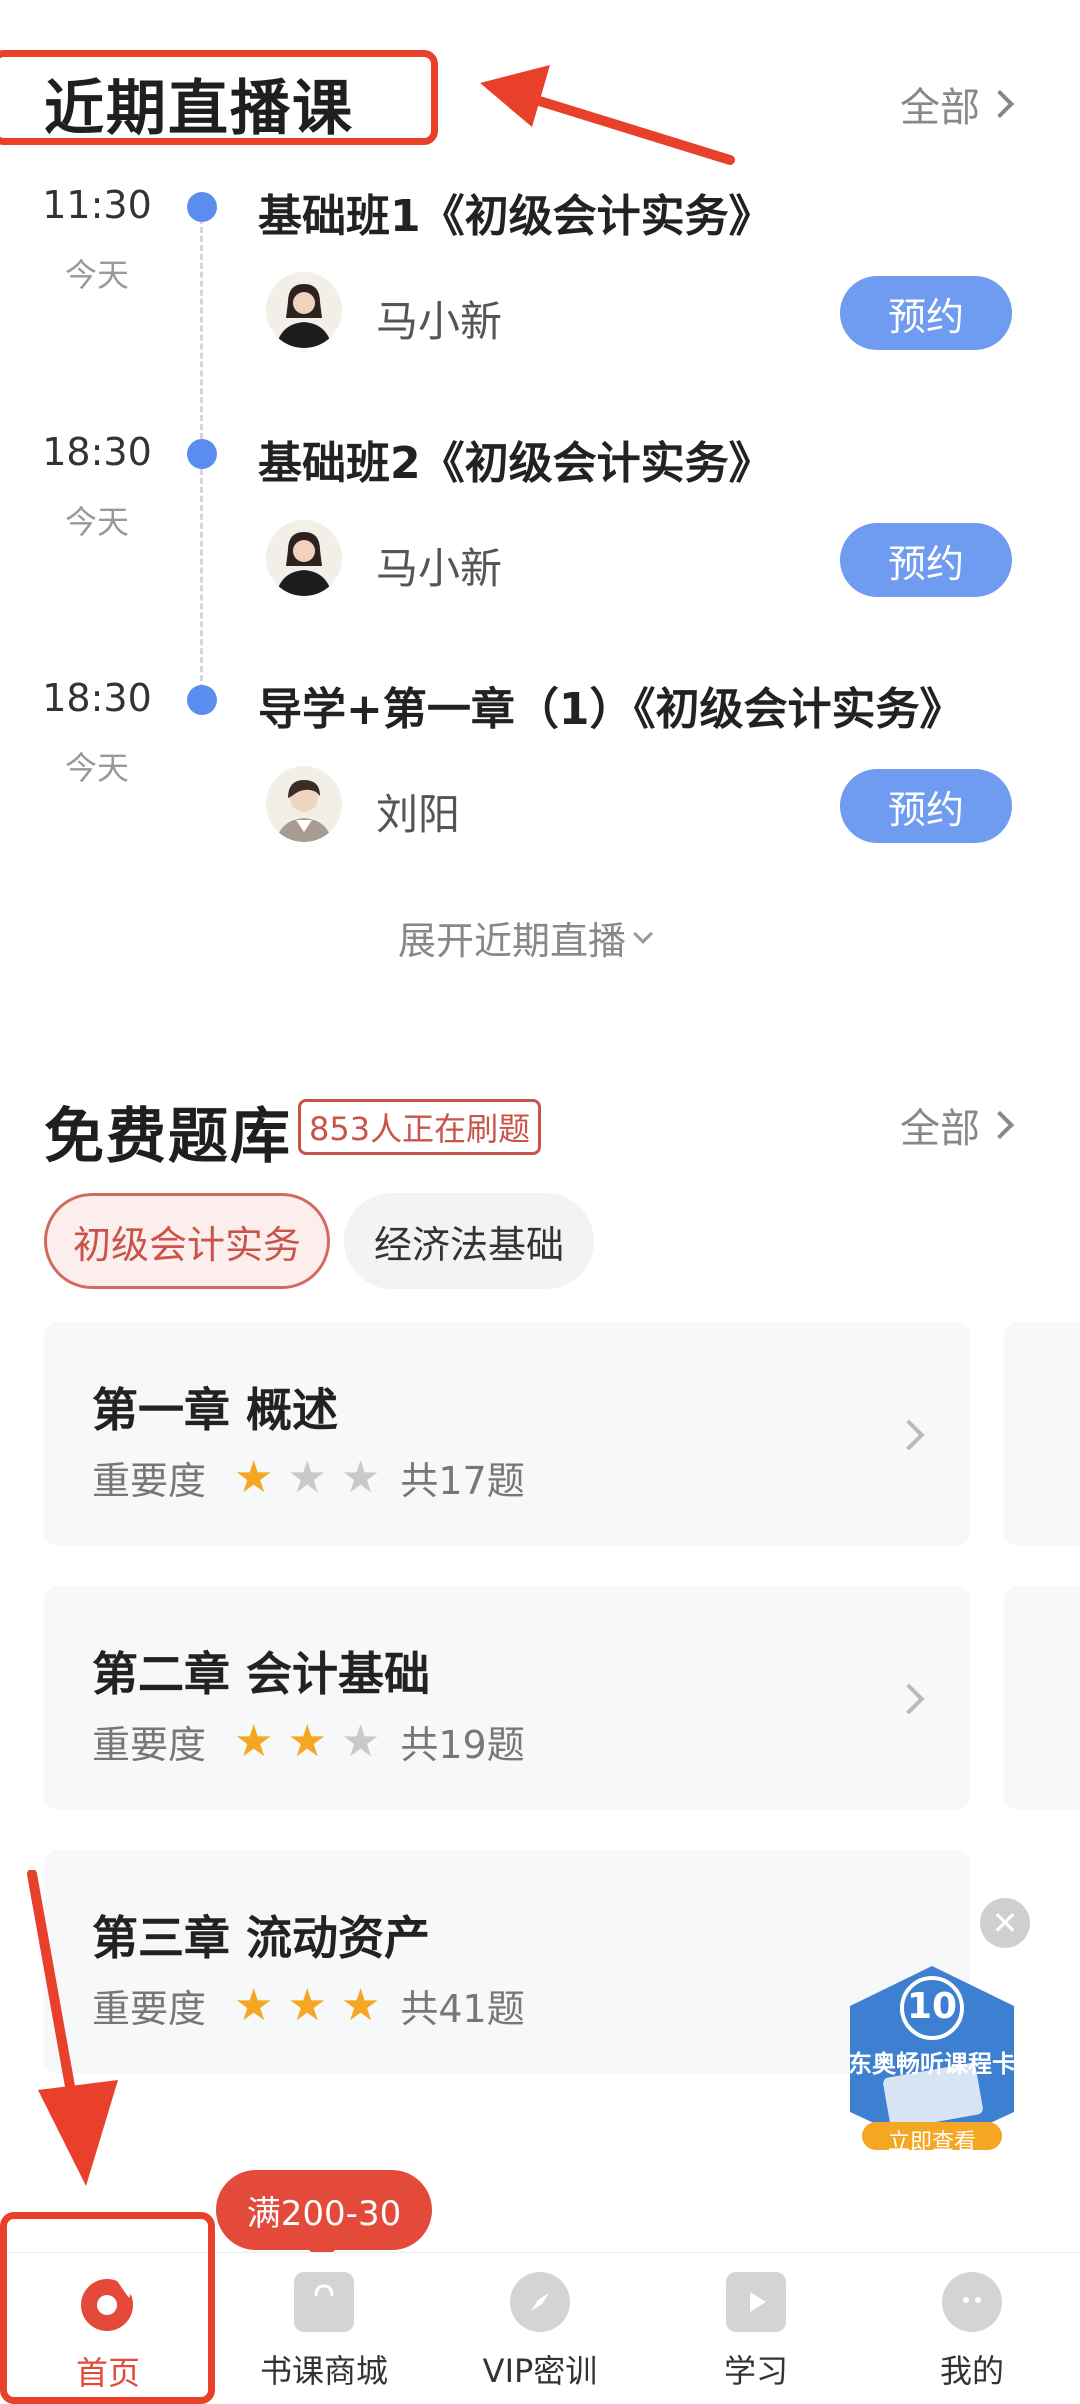  I want to click on tab-shop: 书课商城, so click(324, 2332).